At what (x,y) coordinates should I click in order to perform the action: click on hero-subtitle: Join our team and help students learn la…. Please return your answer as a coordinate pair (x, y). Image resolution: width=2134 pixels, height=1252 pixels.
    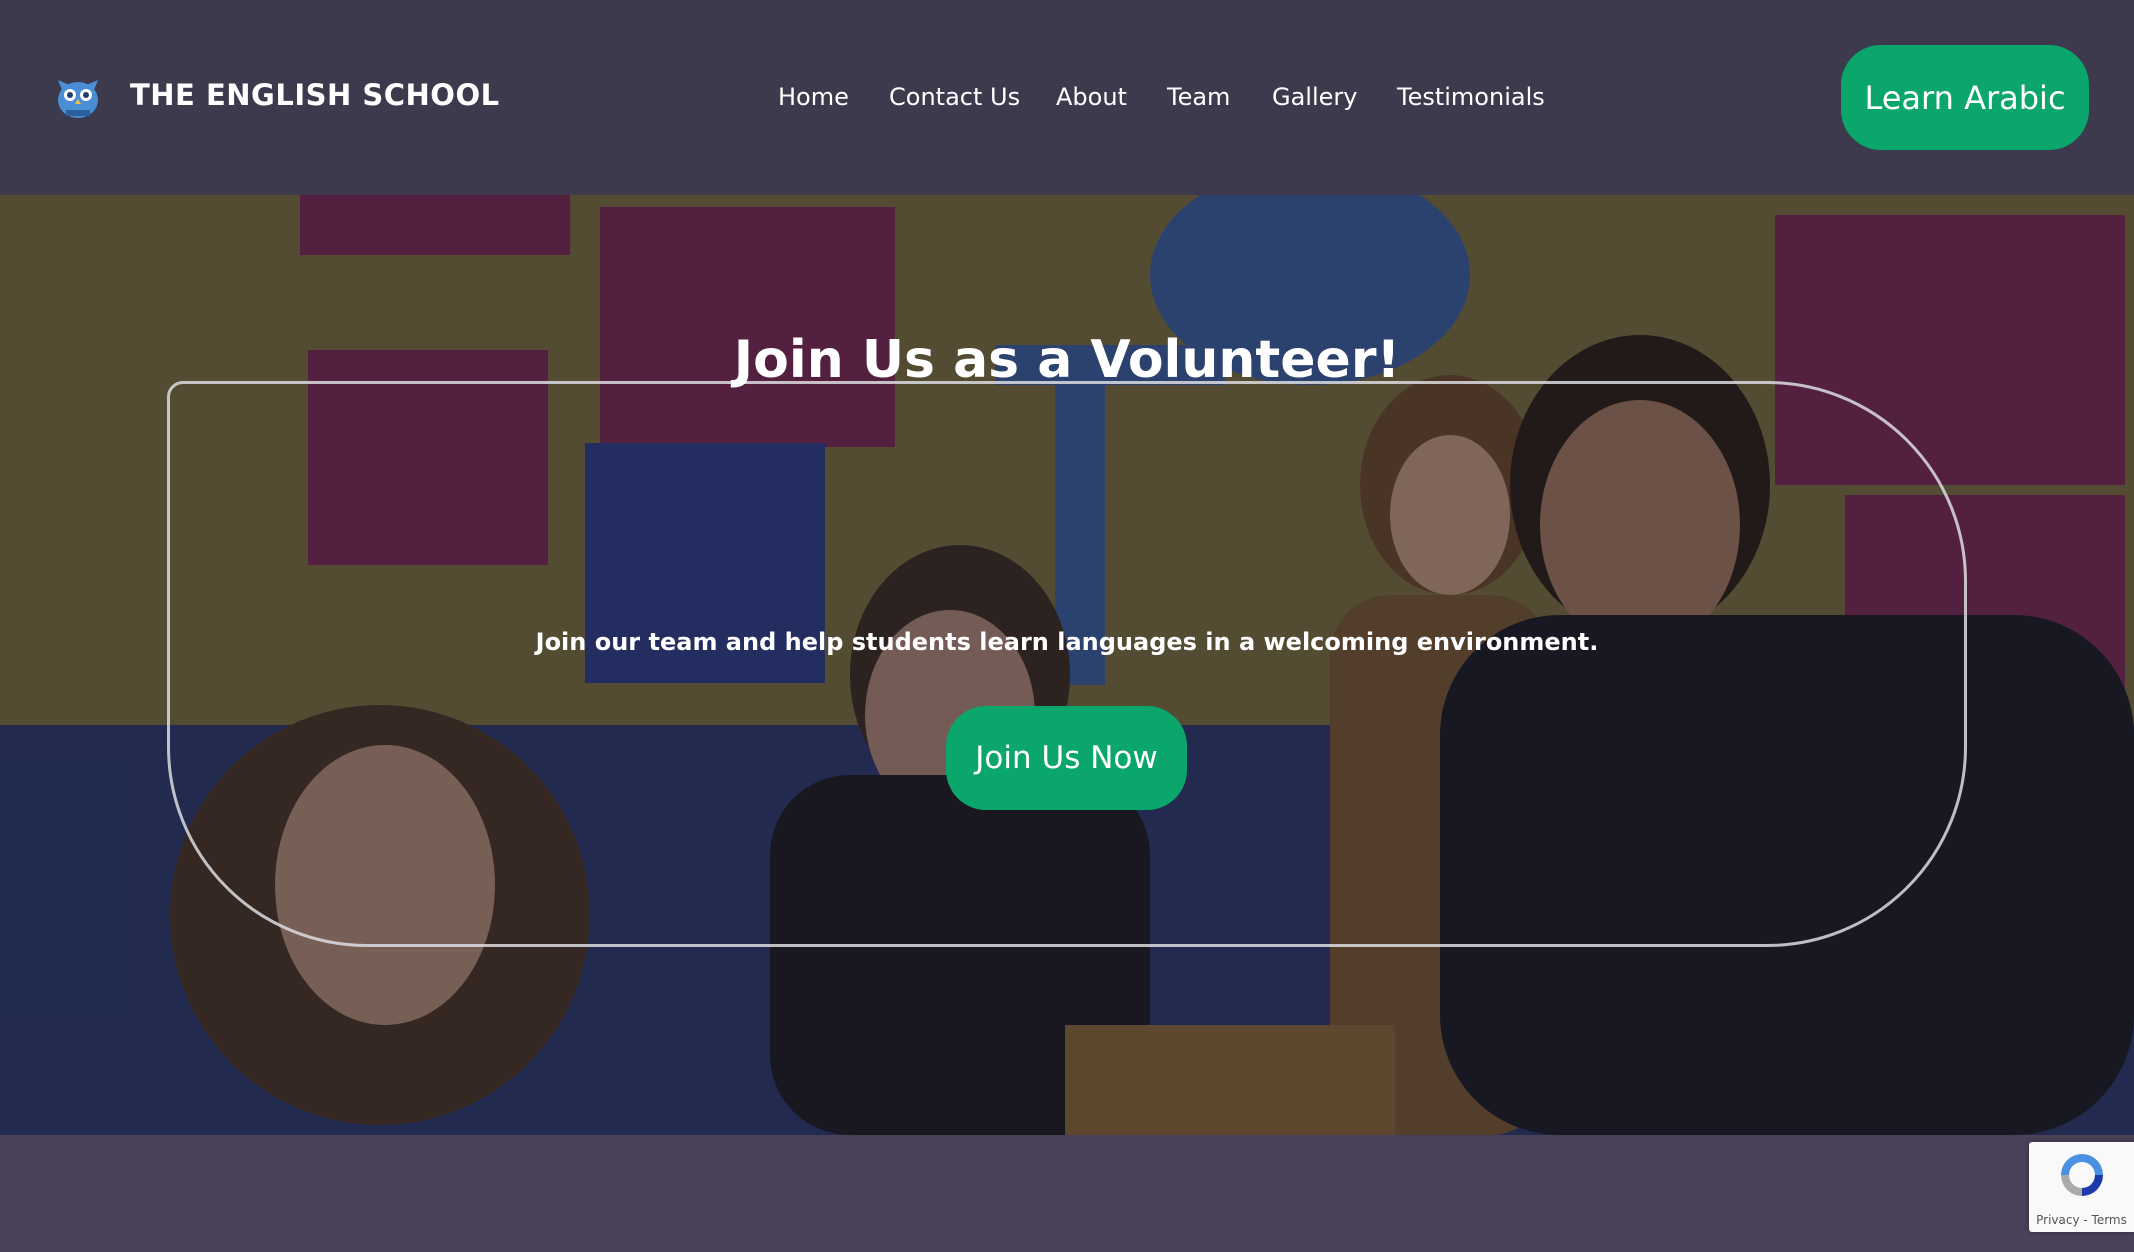
    Looking at the image, I should click on (1067, 642).